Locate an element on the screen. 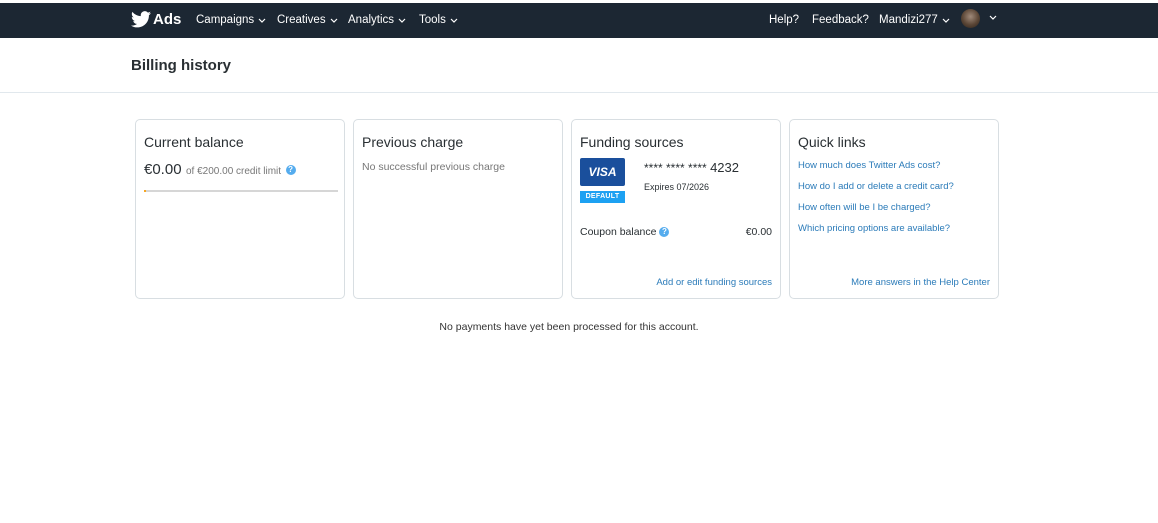 The height and width of the screenshot is (523, 1158). nav-menu-label: Tools is located at coordinates (432, 20).